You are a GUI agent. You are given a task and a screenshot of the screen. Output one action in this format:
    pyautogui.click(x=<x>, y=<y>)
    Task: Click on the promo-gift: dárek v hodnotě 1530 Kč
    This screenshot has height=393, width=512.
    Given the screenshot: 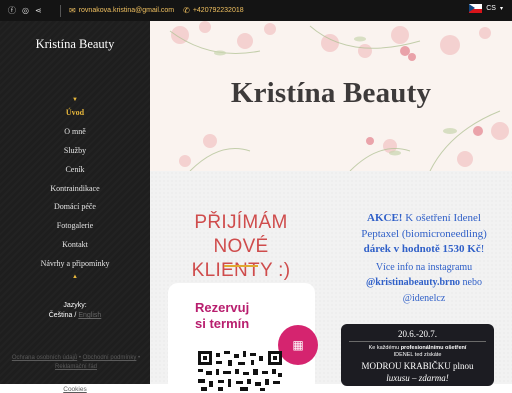 What is the action you would take?
    pyautogui.click(x=422, y=249)
    